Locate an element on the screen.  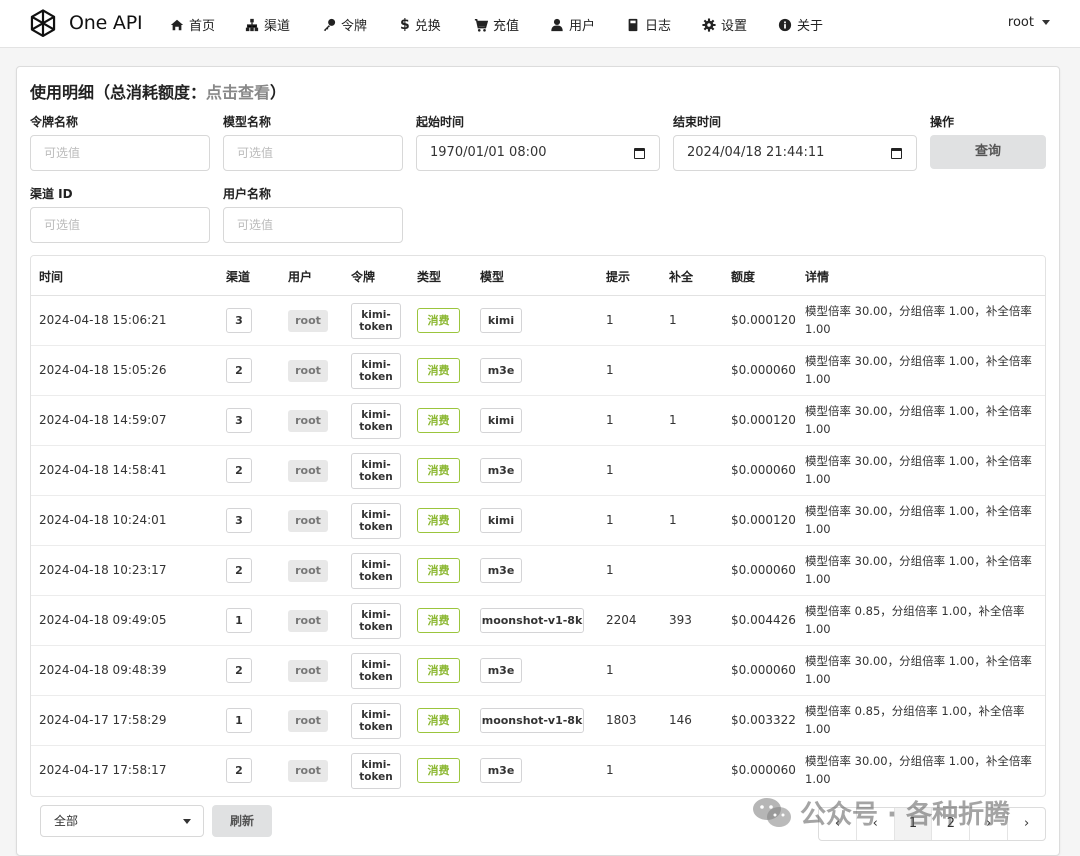
col-completion: 补全 is located at coordinates (681, 276).